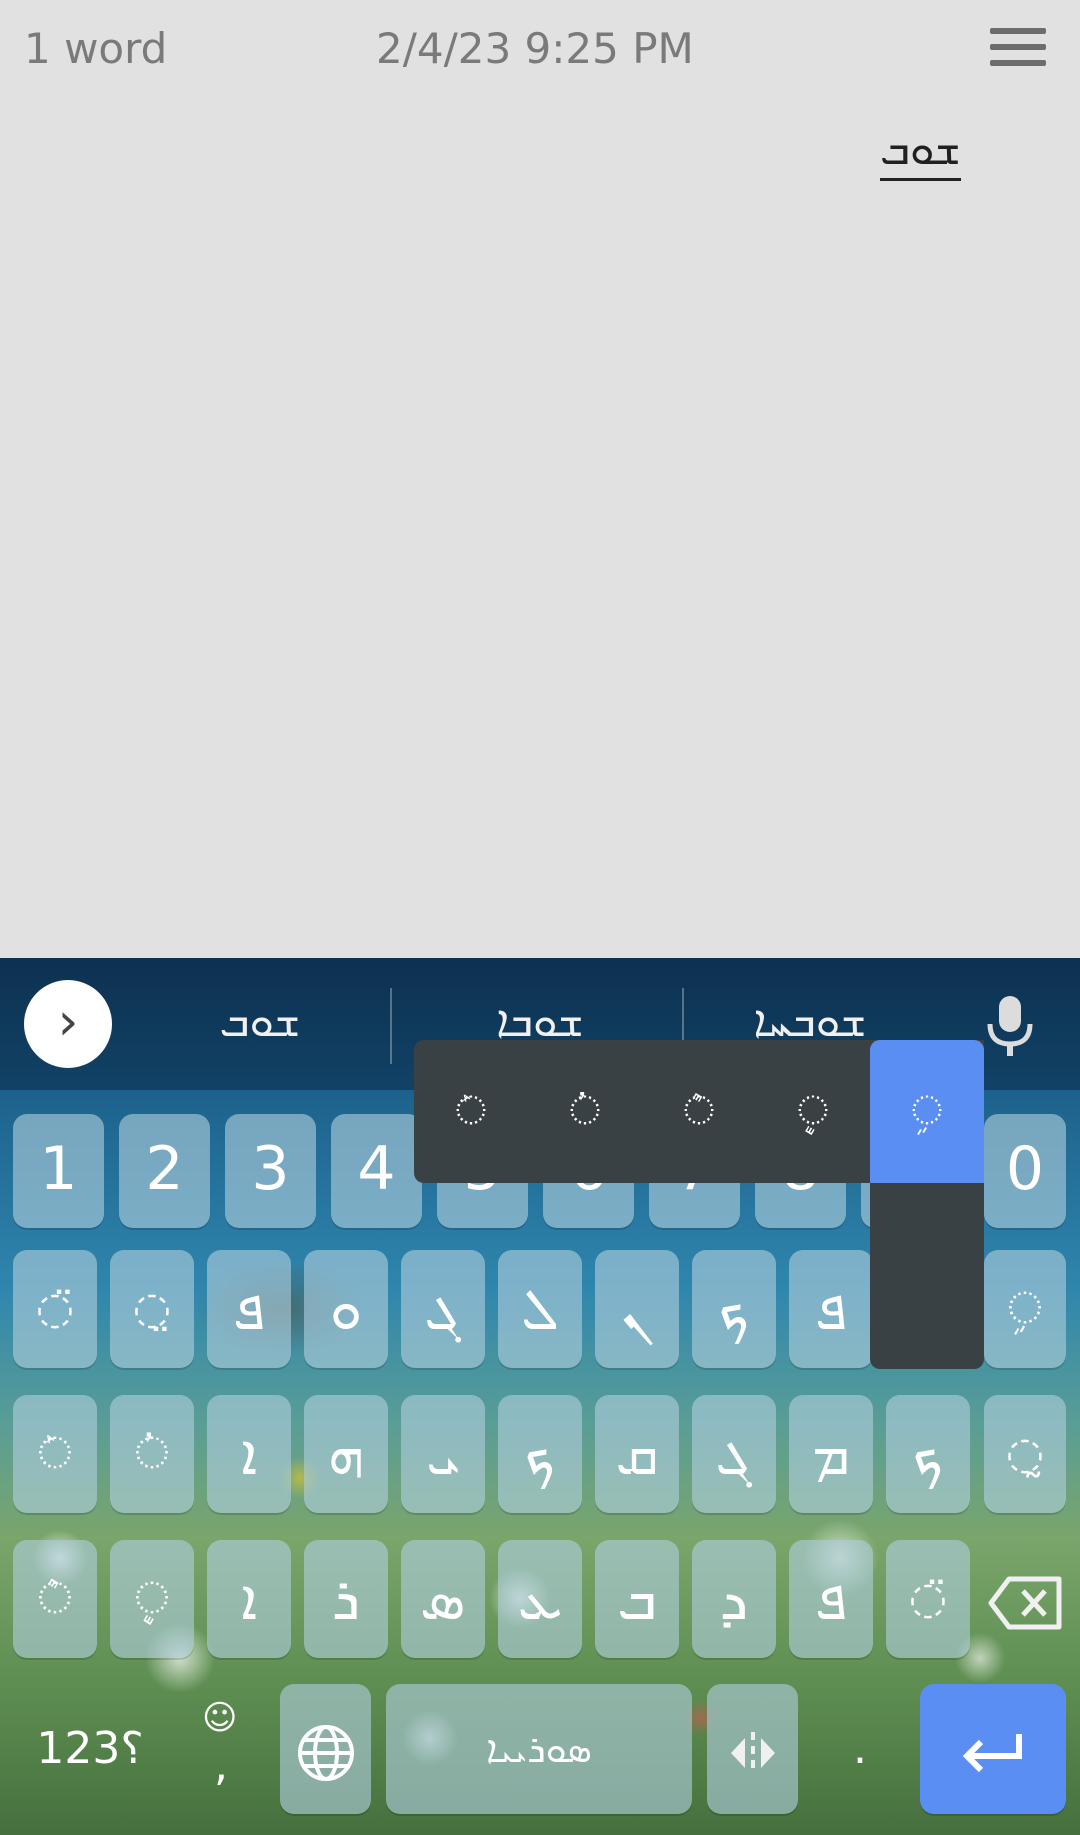  Describe the element at coordinates (535, 48) in the screenshot. I see `note-datetime: 2/4/23 9:25 PM` at that location.